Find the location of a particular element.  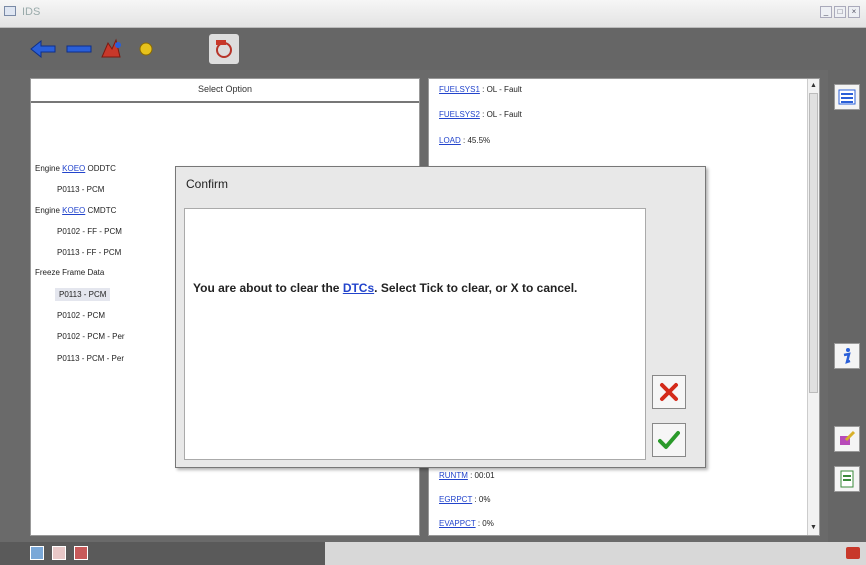

info-button is located at coordinates (847, 356).